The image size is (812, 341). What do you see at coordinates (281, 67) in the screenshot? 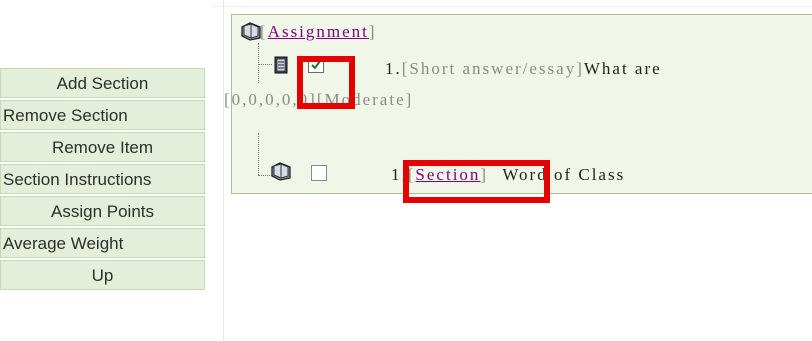
I see `document-icon` at bounding box center [281, 67].